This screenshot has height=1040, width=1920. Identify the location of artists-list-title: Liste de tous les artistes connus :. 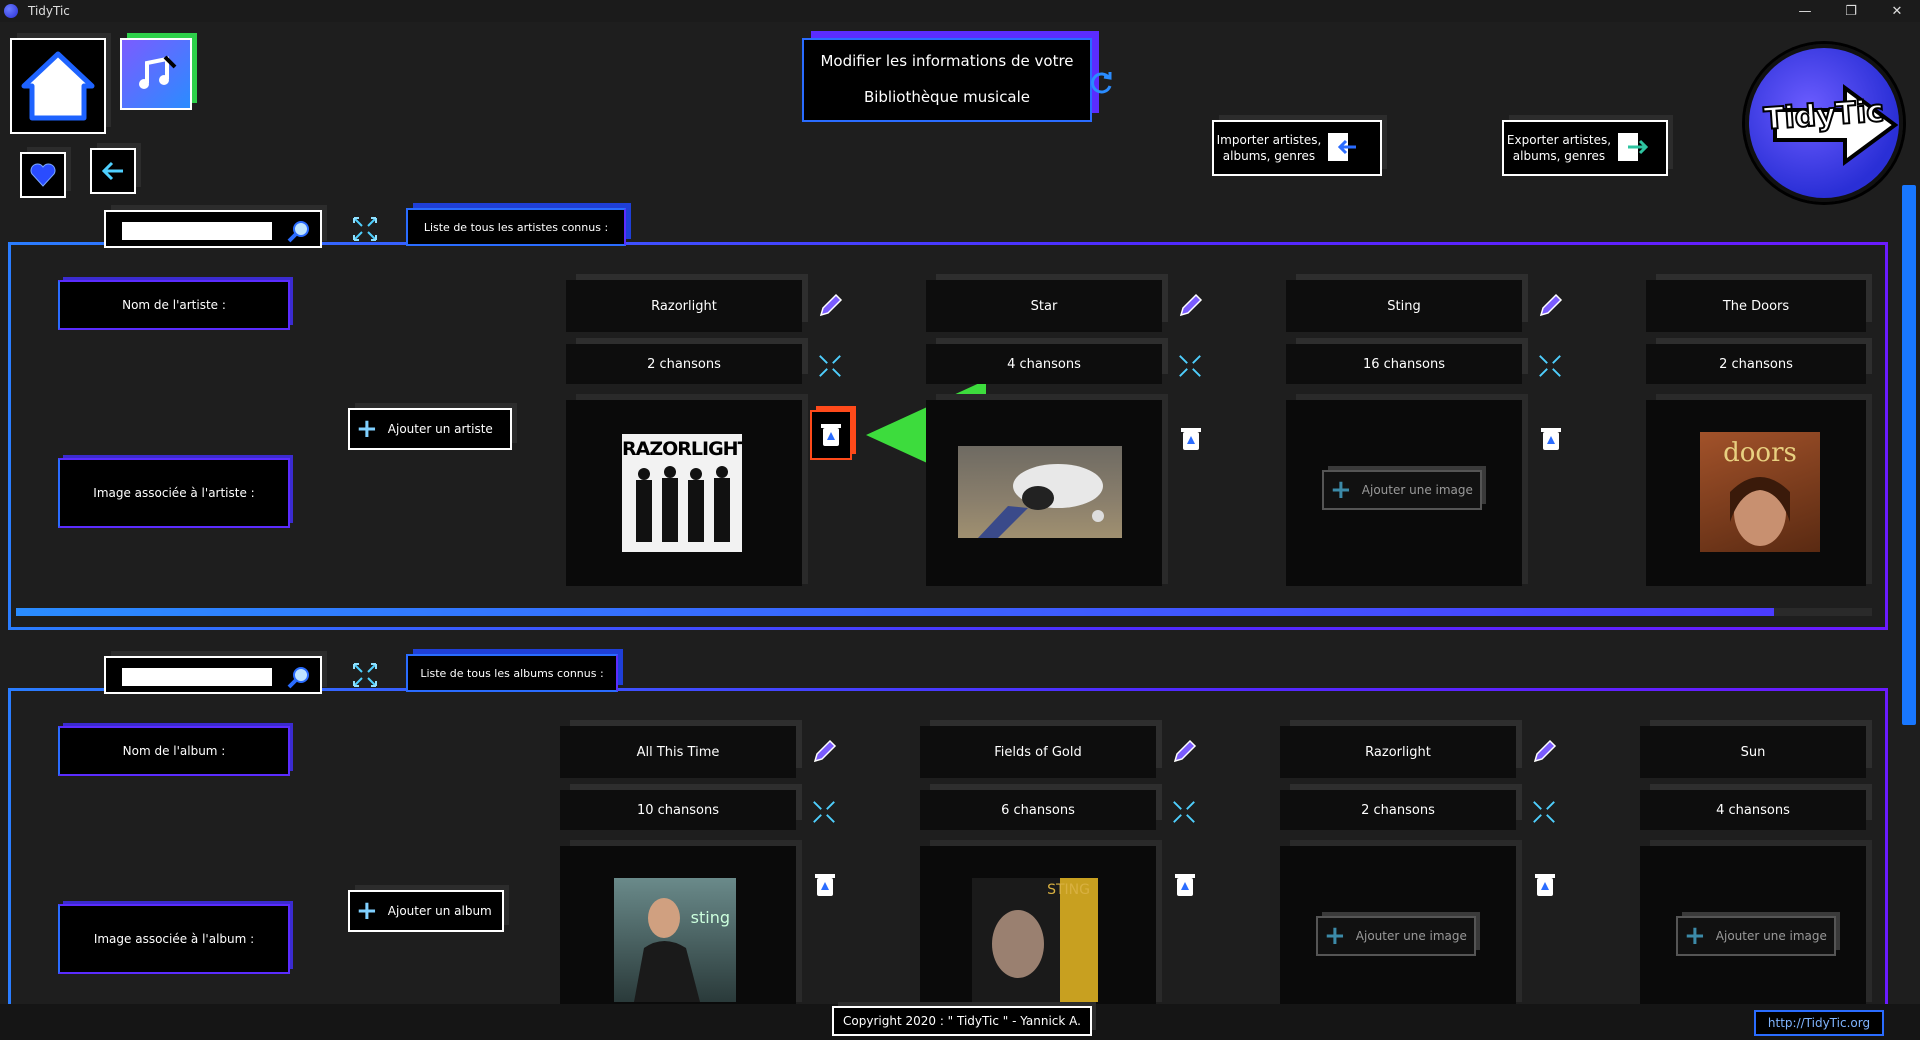
(516, 227).